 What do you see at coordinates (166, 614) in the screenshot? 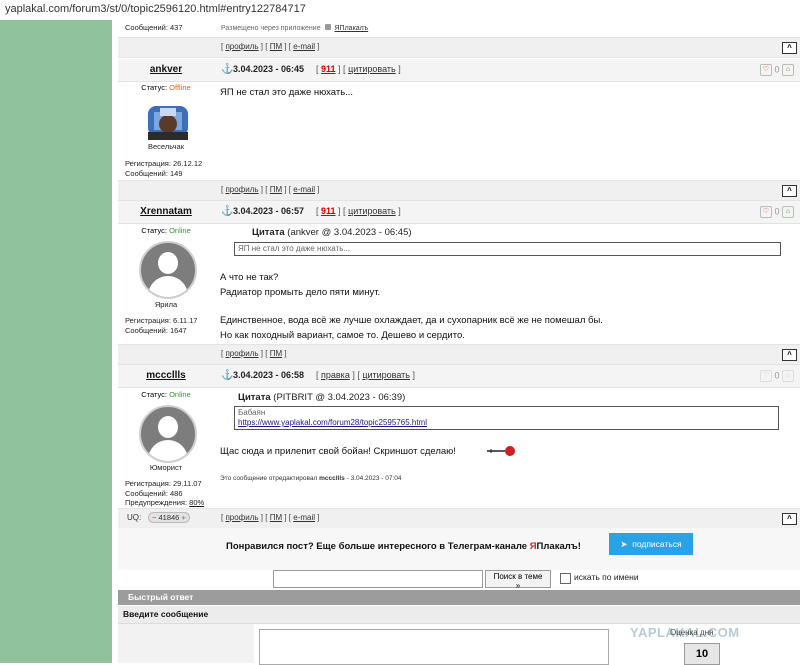
I see `enter-message-label: Введите сообщение` at bounding box center [166, 614].